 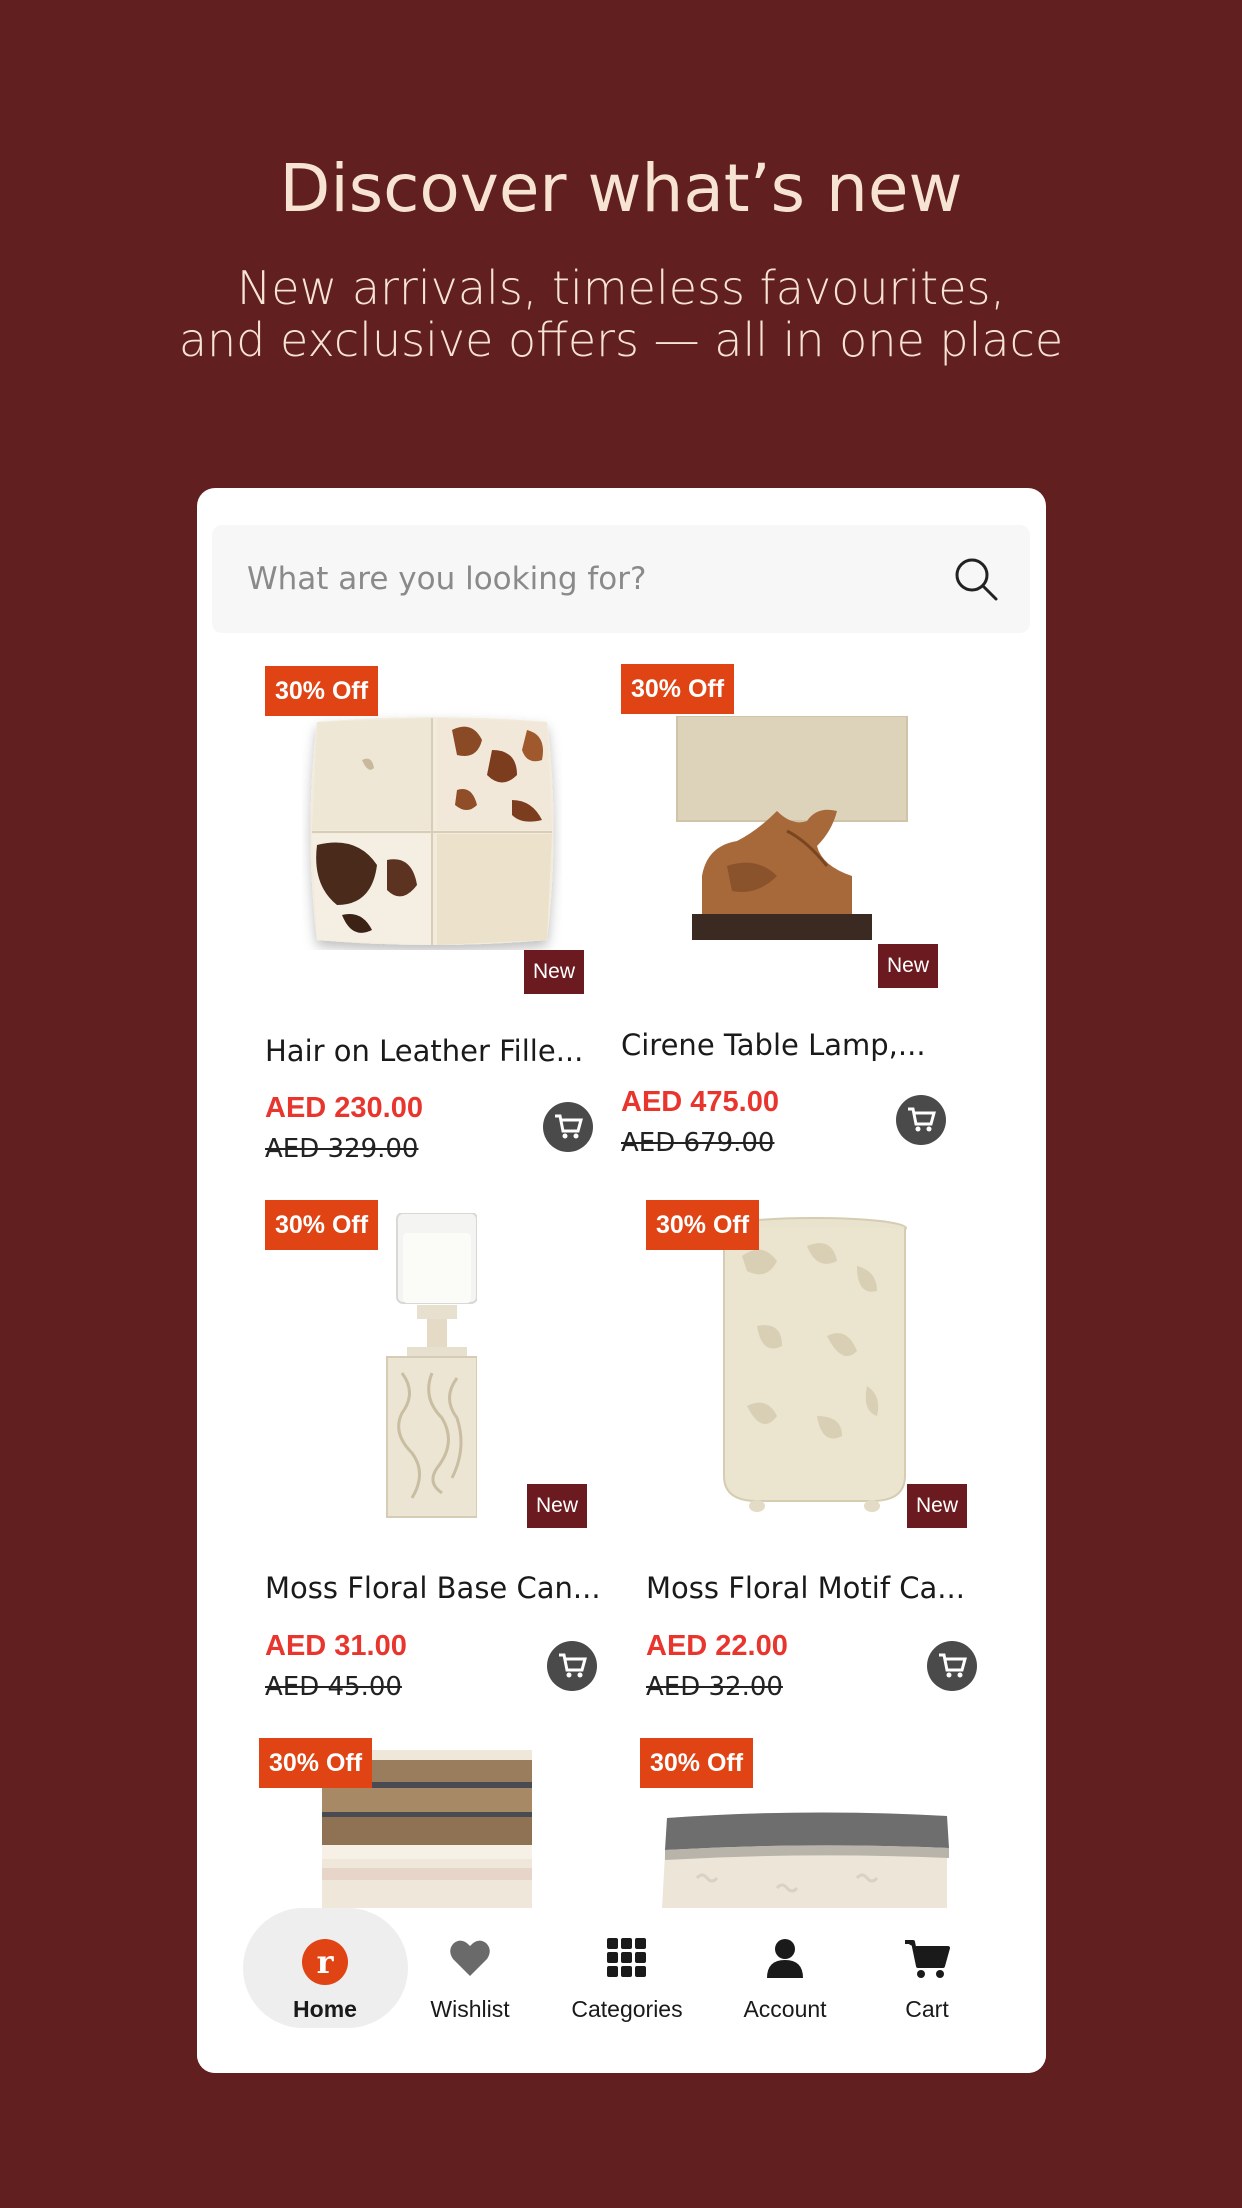 I want to click on nav-item-cart: Cart, so click(x=927, y=1968).